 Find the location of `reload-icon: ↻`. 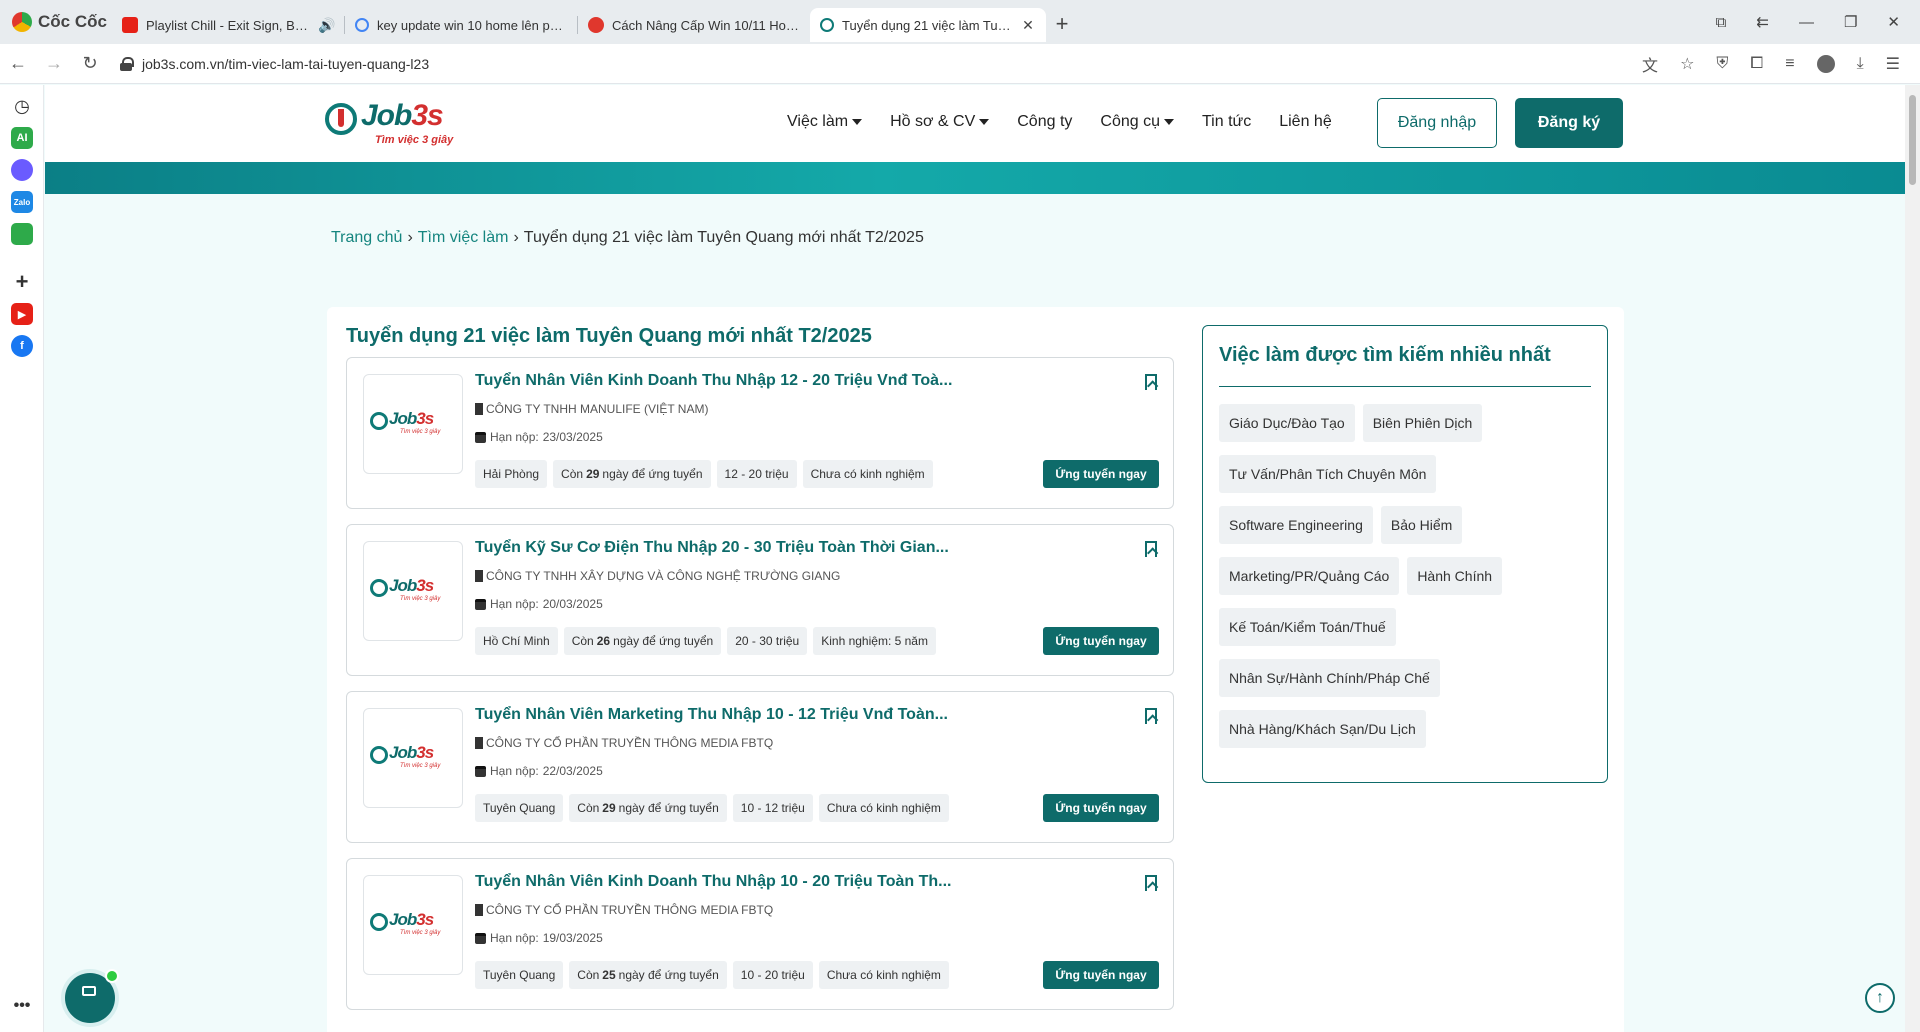

reload-icon: ↻ is located at coordinates (90, 63).